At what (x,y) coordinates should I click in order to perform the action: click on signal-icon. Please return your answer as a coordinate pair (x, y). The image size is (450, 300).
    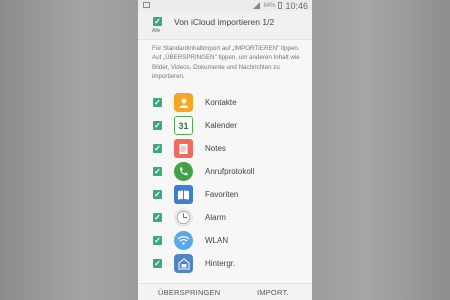
    Looking at the image, I should click on (257, 5).